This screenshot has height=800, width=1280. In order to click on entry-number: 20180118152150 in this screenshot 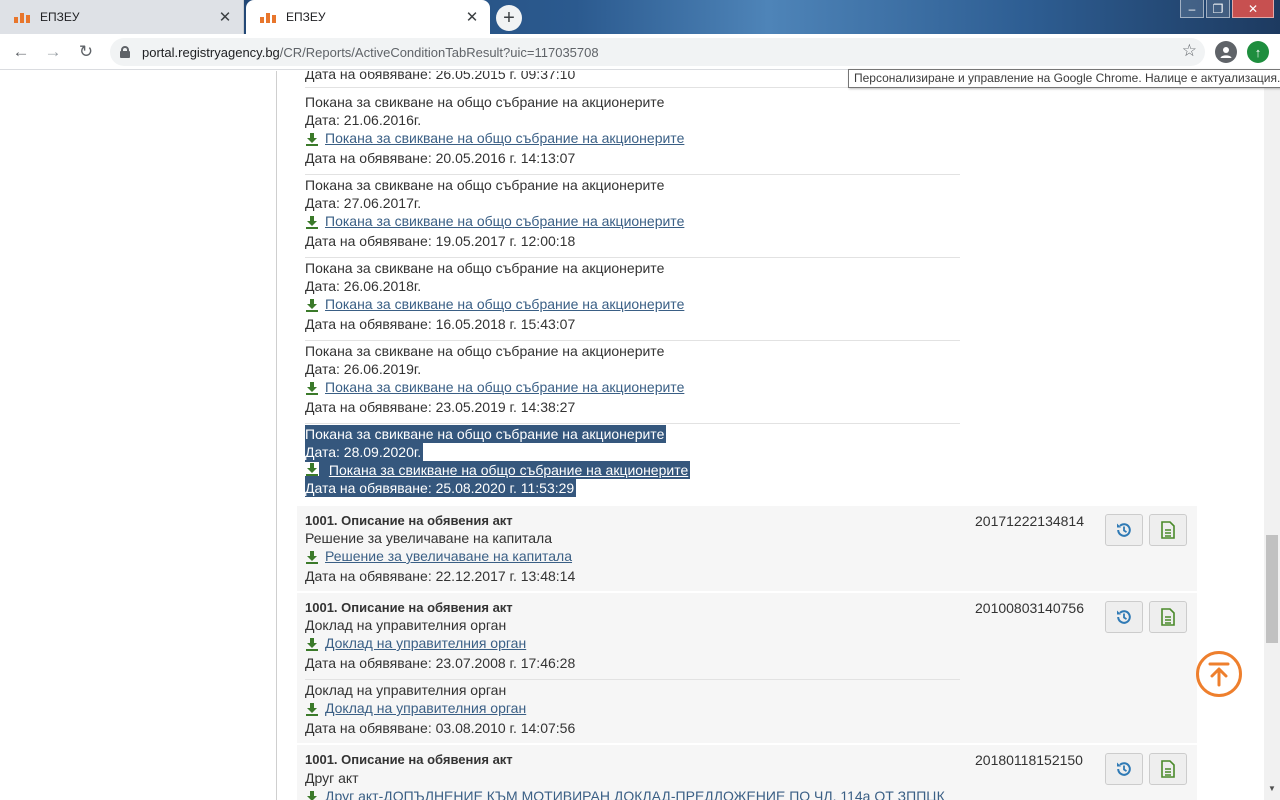, I will do `click(1029, 760)`.